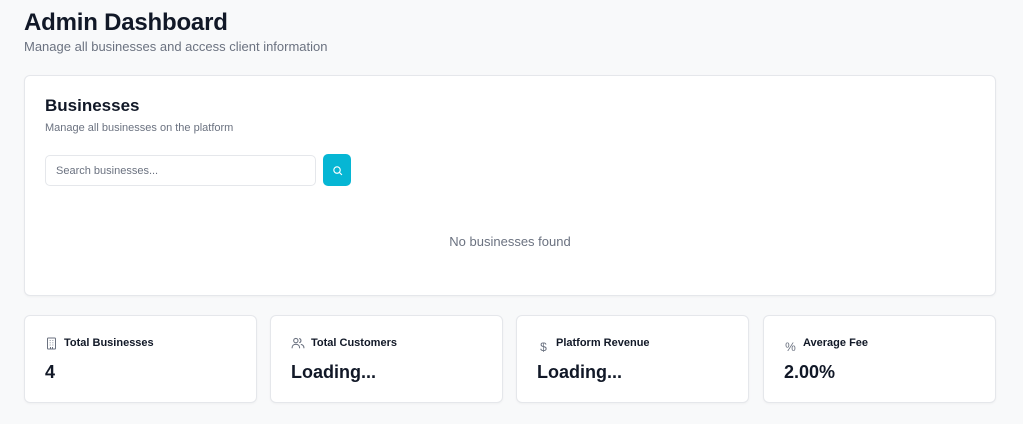 Image resolution: width=1023 pixels, height=424 pixels. What do you see at coordinates (50, 372) in the screenshot?
I see `stat-value: 4` at bounding box center [50, 372].